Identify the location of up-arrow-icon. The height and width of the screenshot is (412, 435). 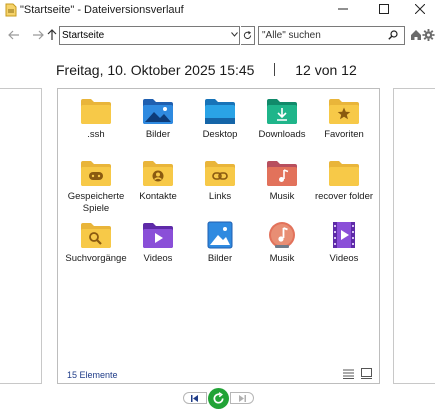
(52, 34).